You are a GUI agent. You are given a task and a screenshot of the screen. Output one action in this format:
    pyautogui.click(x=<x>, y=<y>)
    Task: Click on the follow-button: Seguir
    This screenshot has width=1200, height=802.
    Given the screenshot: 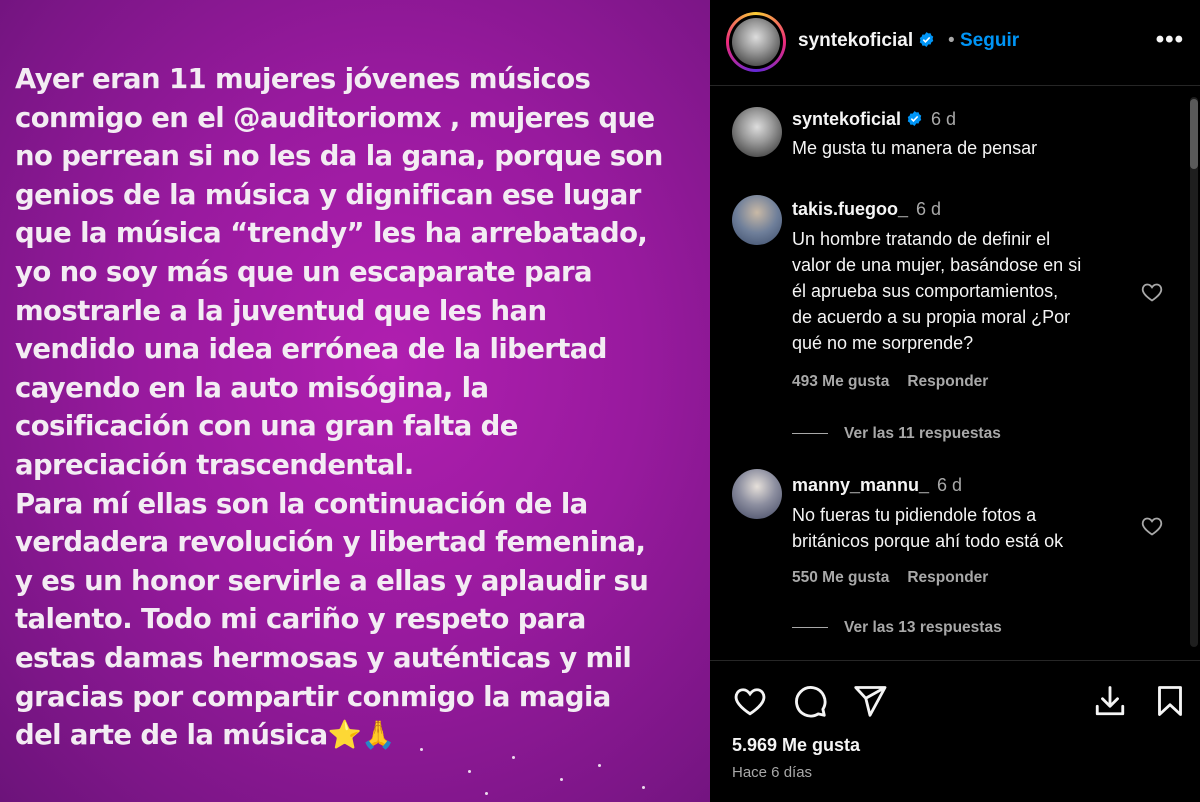 What is the action you would take?
    pyautogui.click(x=989, y=41)
    